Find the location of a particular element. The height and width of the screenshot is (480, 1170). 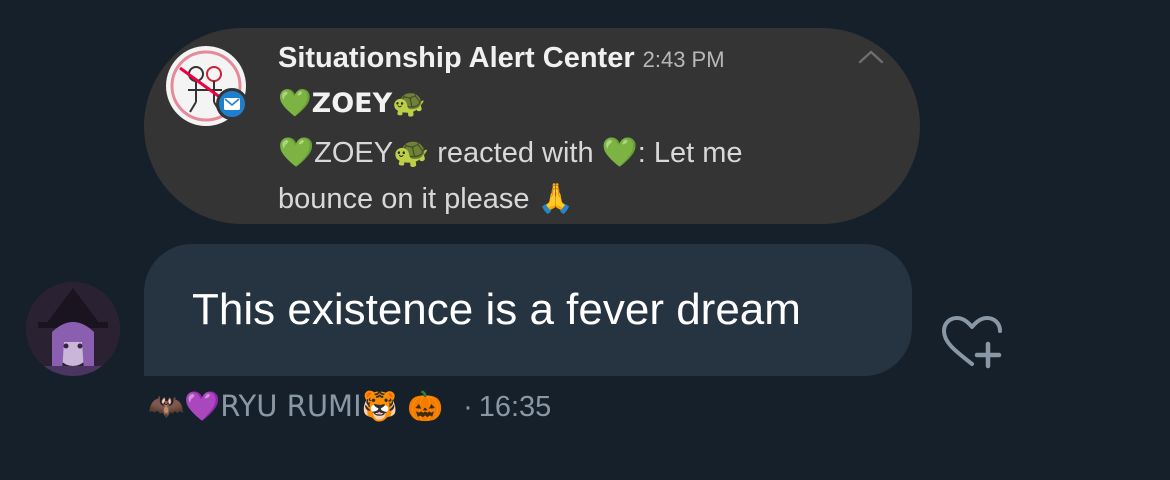

notification-app-name: Situationship Alert Center is located at coordinates (456, 58).